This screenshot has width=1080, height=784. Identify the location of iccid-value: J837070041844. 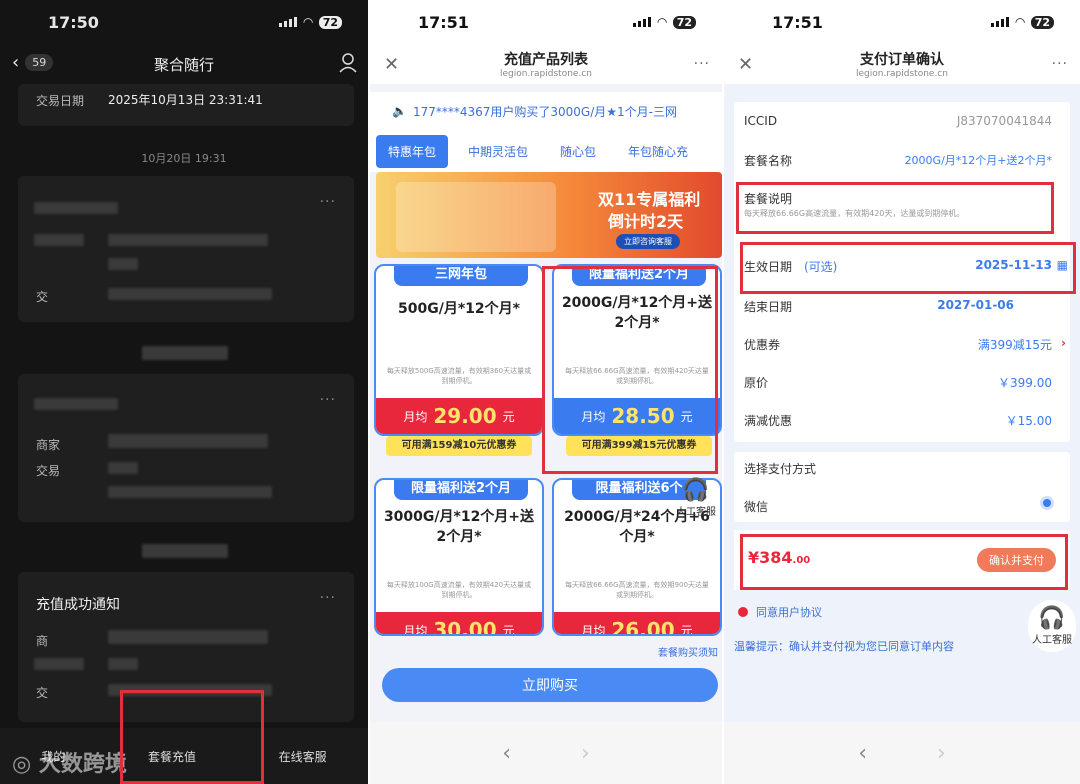
(1004, 121).